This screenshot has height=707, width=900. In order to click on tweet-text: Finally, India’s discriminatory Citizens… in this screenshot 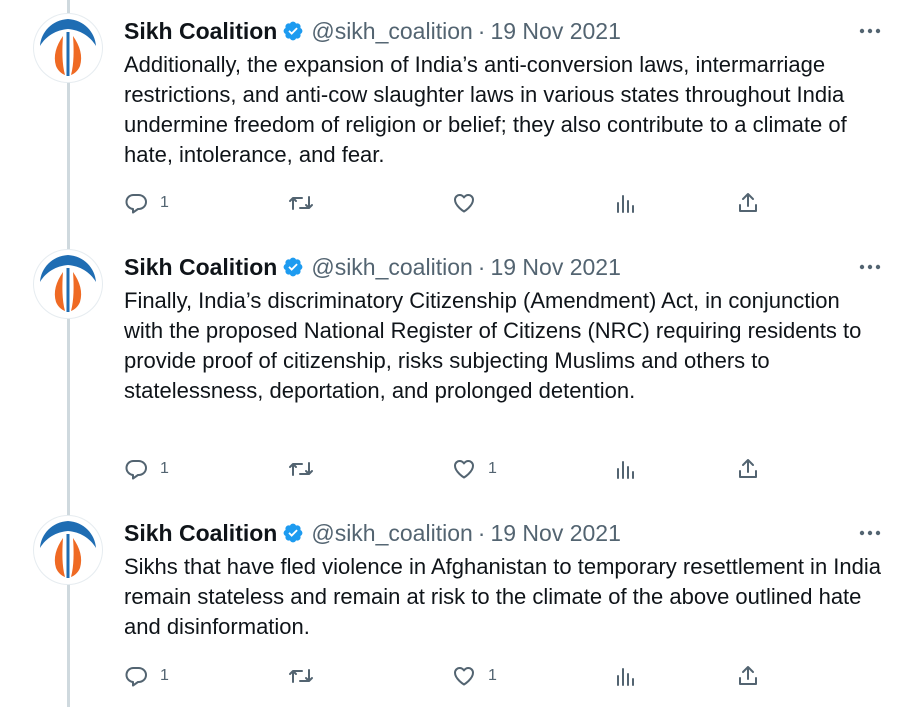, I will do `click(493, 345)`.